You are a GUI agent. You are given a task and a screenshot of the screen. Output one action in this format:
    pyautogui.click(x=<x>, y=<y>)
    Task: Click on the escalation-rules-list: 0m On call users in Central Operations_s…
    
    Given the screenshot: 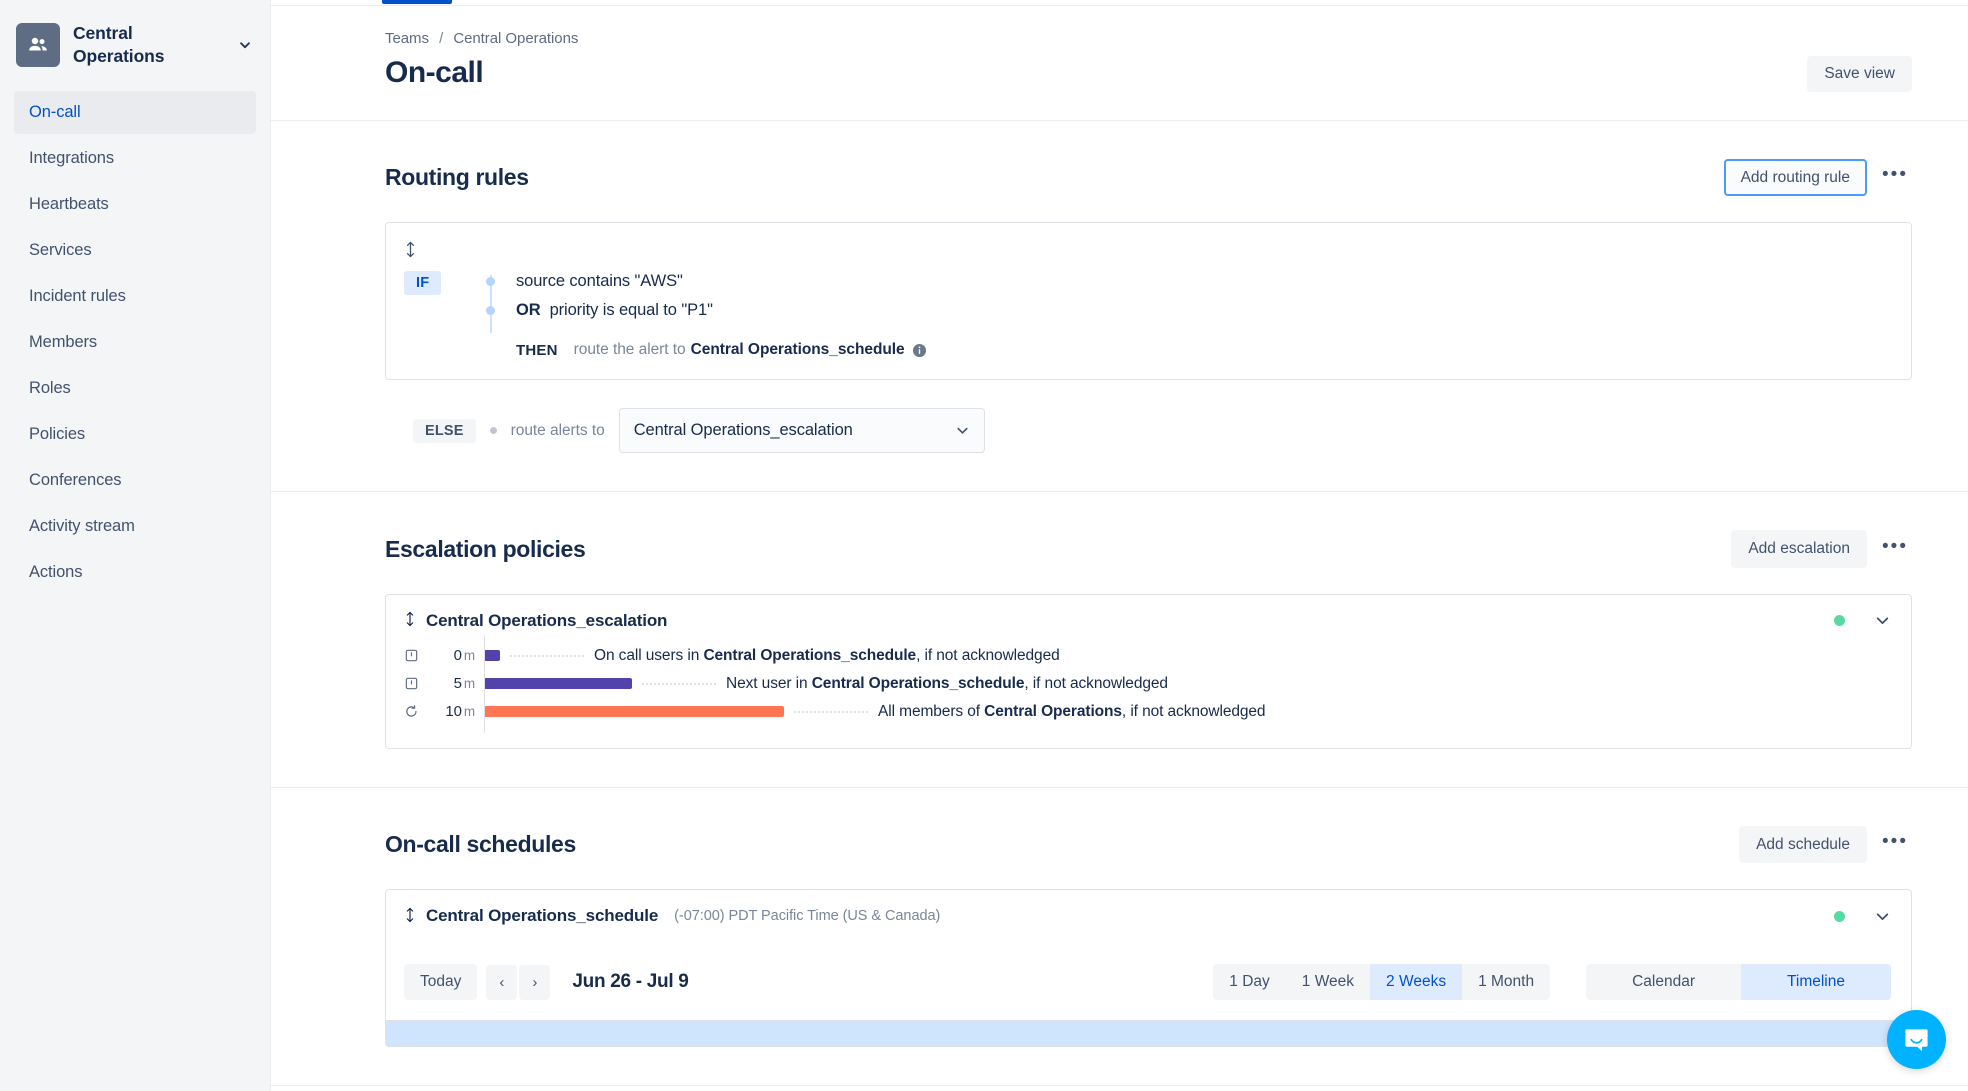 What is the action you would take?
    pyautogui.click(x=1147, y=683)
    